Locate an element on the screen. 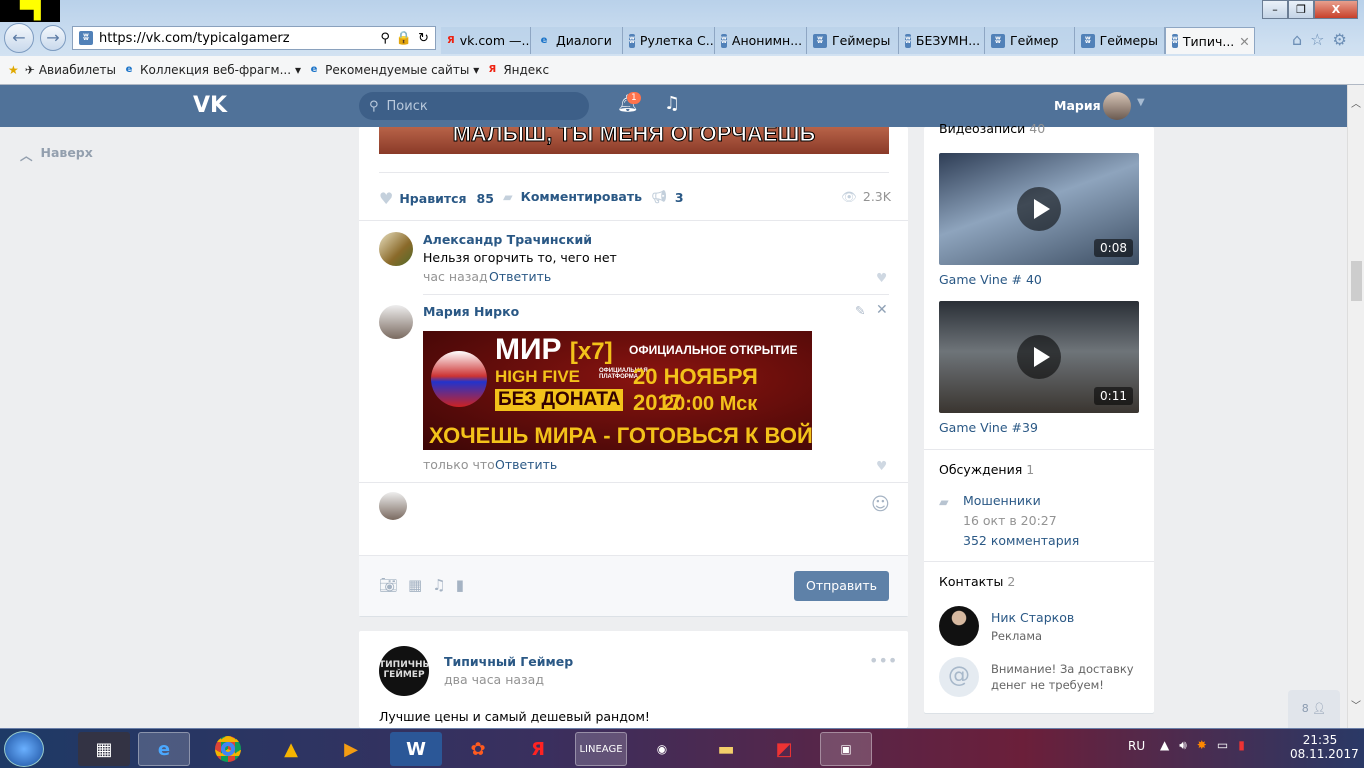 The image size is (1364, 768). home-icon: ⌂ is located at coordinates (1297, 39).